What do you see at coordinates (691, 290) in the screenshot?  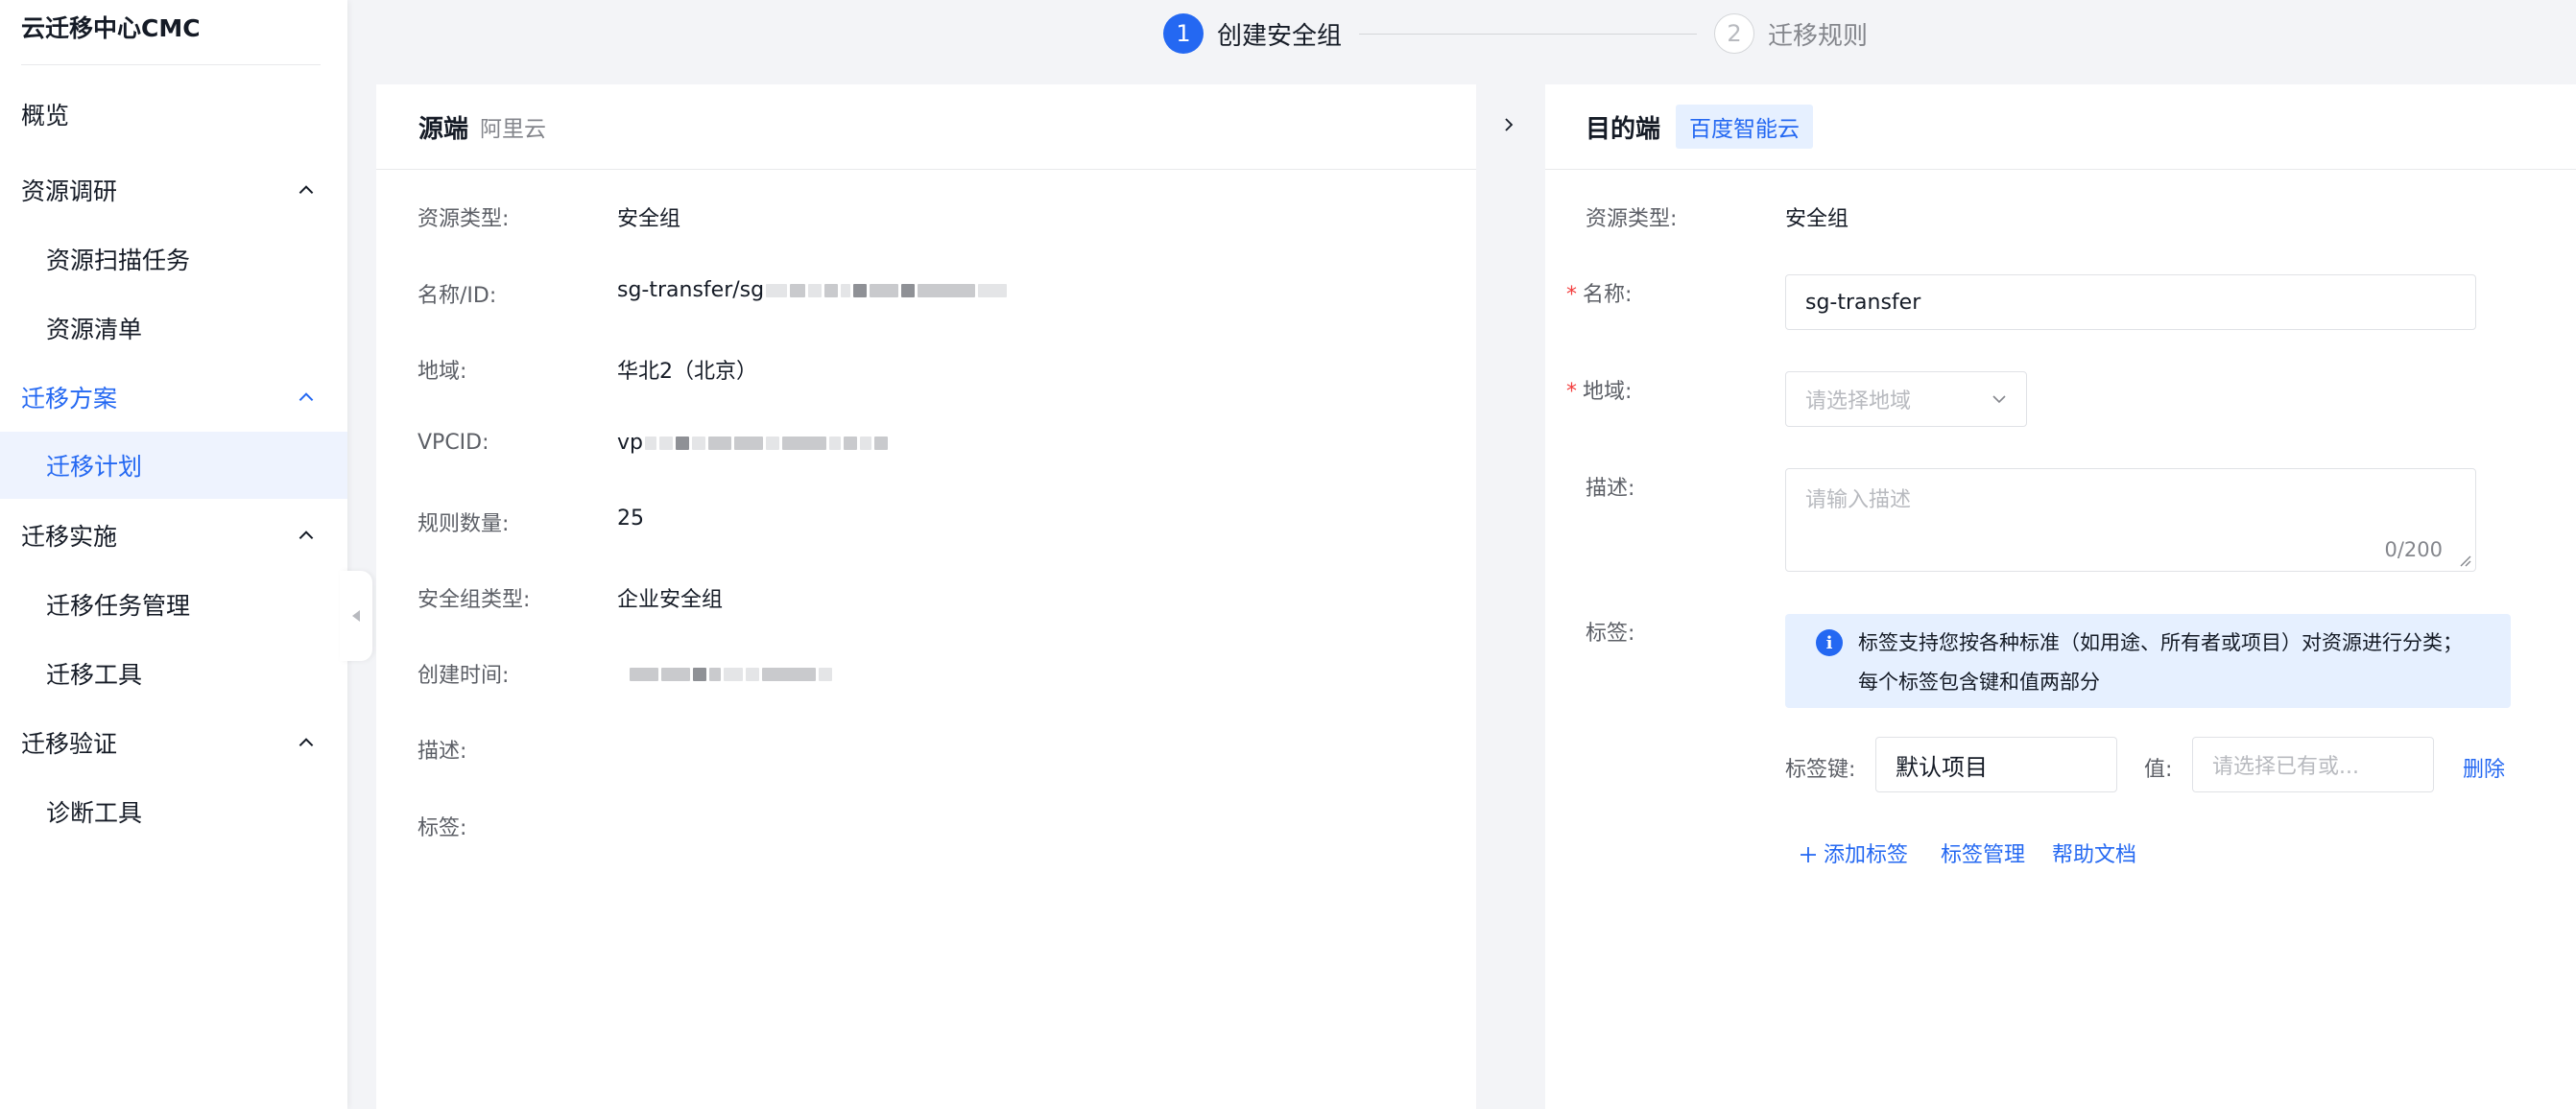 I see `source-name-id-value: sg-transfer/sg` at bounding box center [691, 290].